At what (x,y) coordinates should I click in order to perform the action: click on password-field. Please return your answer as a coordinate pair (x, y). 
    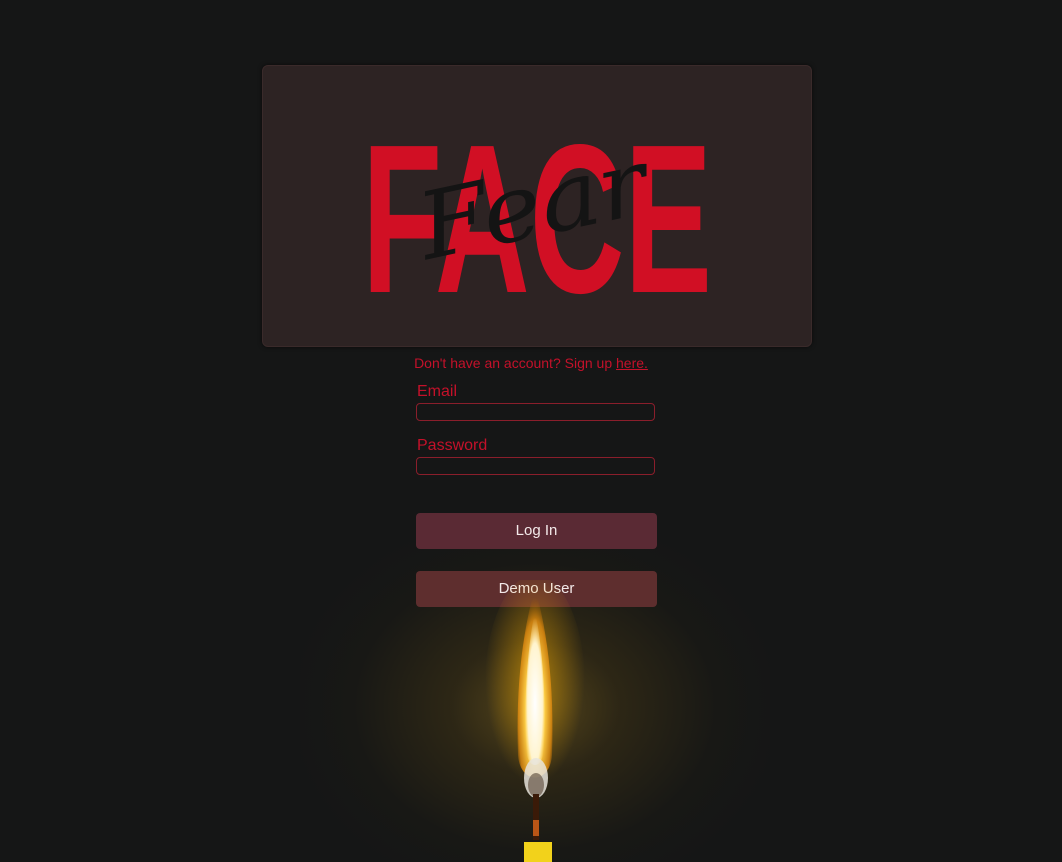
    Looking at the image, I should click on (535, 466).